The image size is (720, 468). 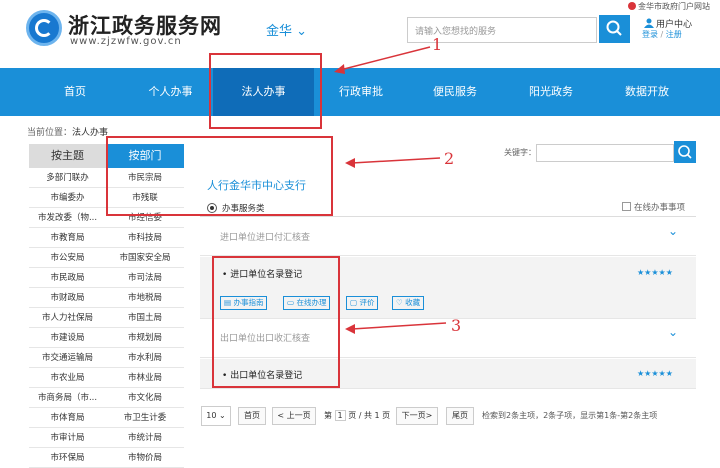 I want to click on annotation-label-1: 1, so click(x=437, y=44).